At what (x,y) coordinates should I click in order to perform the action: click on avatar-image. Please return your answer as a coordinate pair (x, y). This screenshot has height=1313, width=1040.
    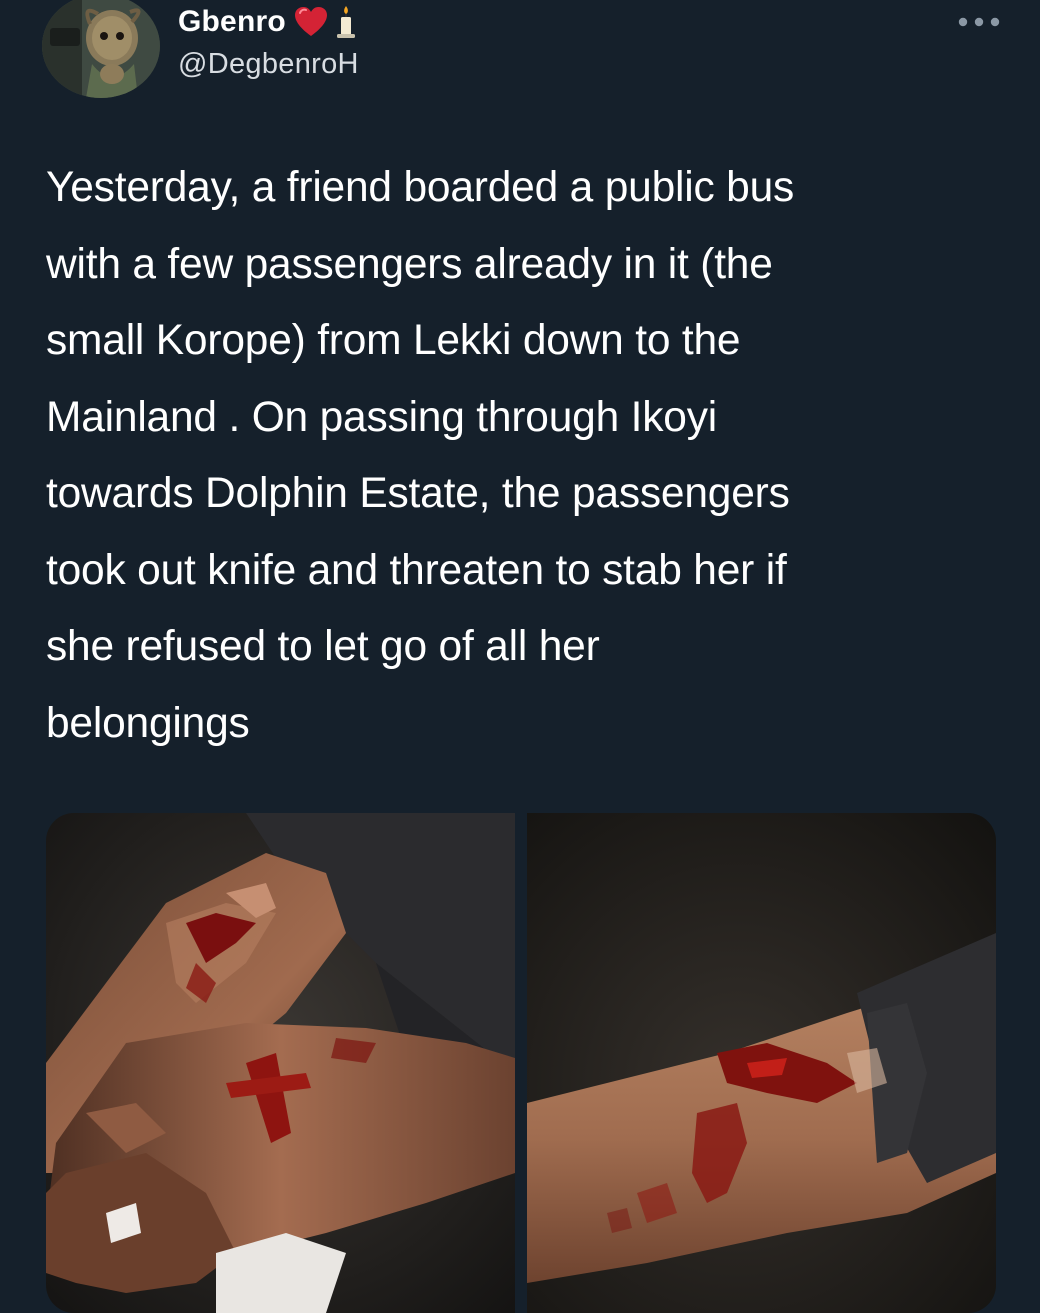
    Looking at the image, I should click on (101, 49).